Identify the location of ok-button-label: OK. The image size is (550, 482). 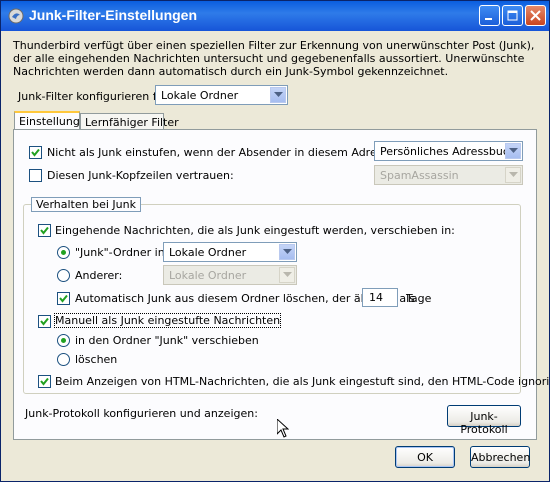
(425, 457).